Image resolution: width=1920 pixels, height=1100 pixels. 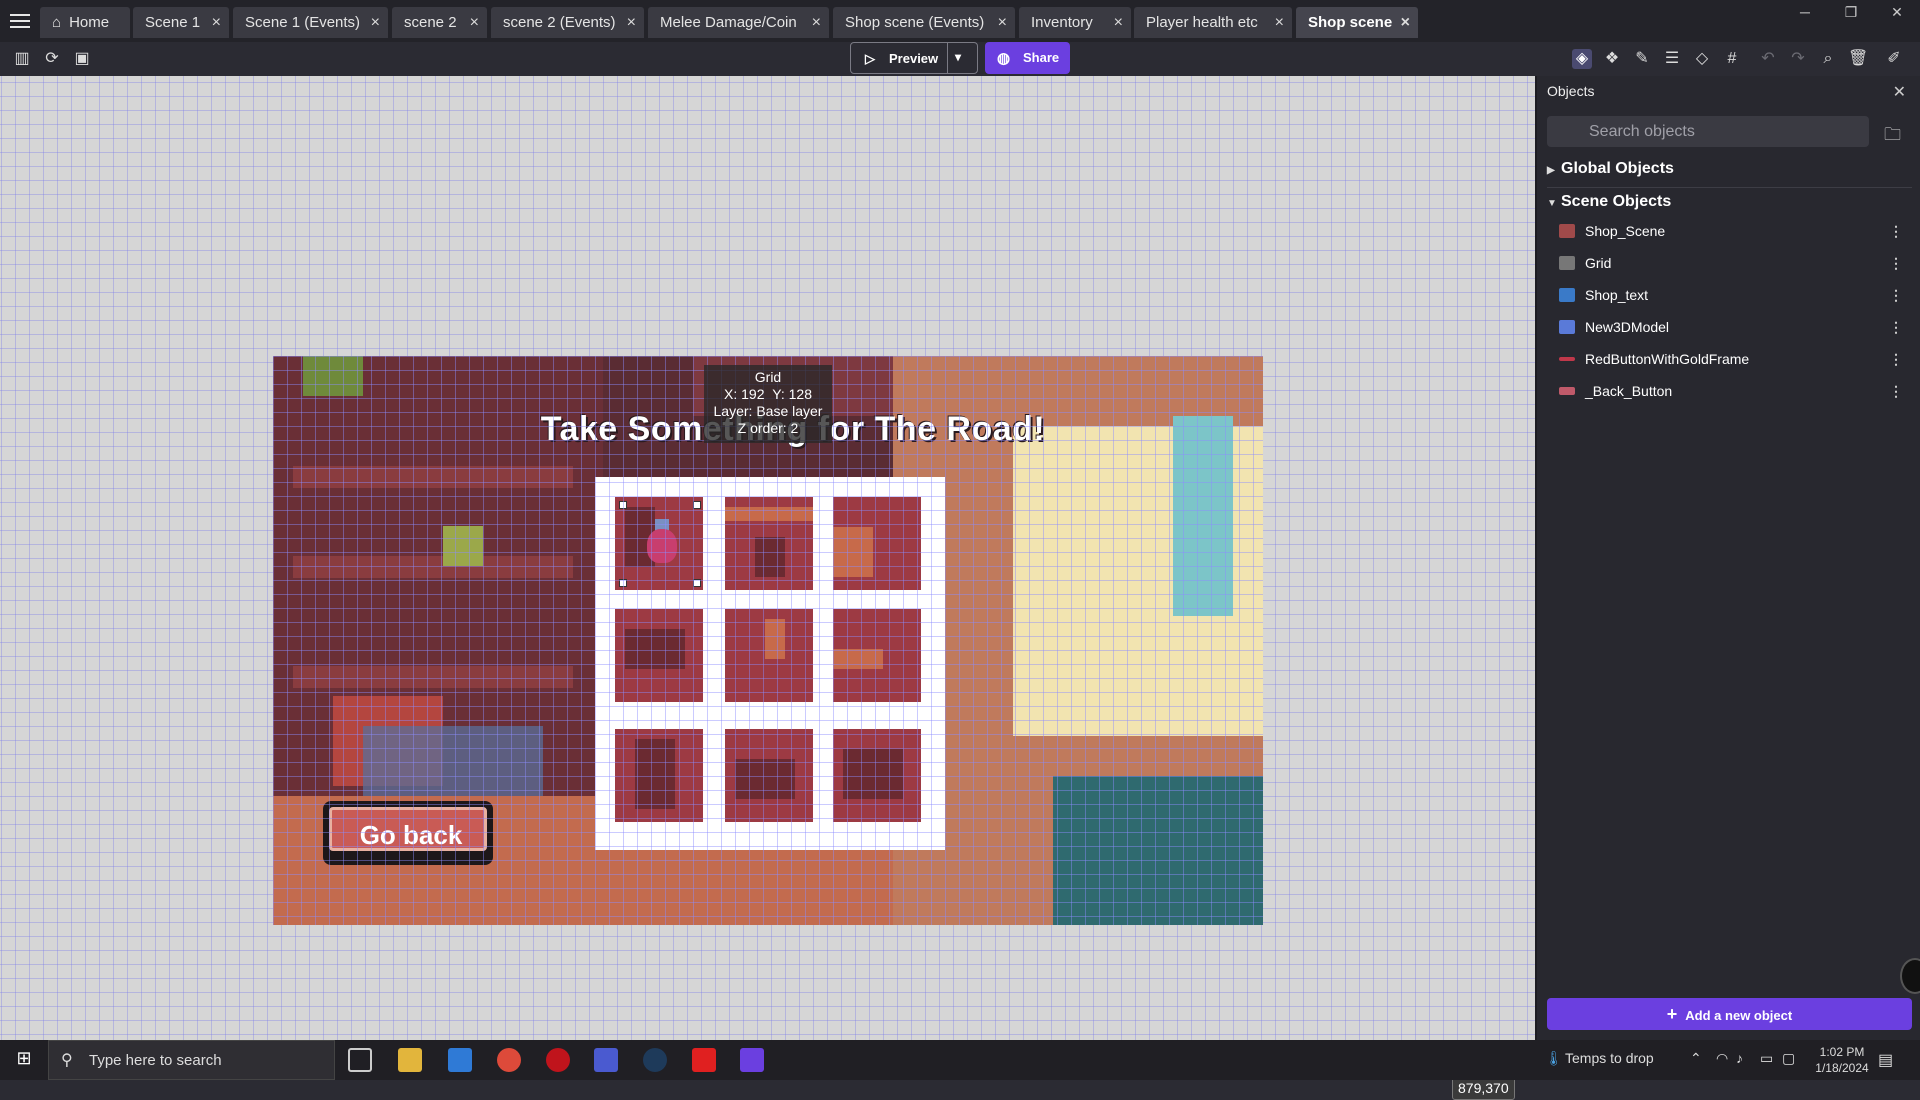 I want to click on tab-scene-2-events: scene 2 (Events) ×, so click(x=567, y=22).